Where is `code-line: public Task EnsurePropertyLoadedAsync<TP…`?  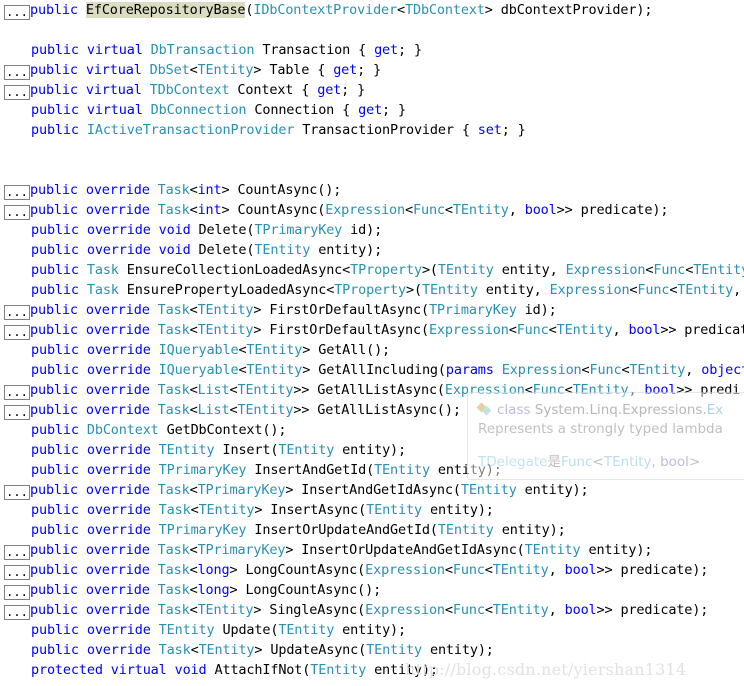
code-line: public Task EnsurePropertyLoadedAsync<TP… is located at coordinates (372, 290).